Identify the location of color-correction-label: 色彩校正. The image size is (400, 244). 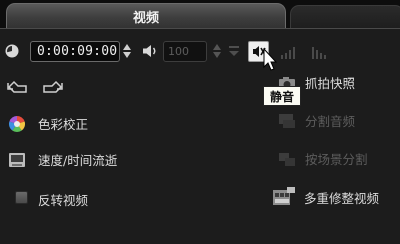
(63, 124).